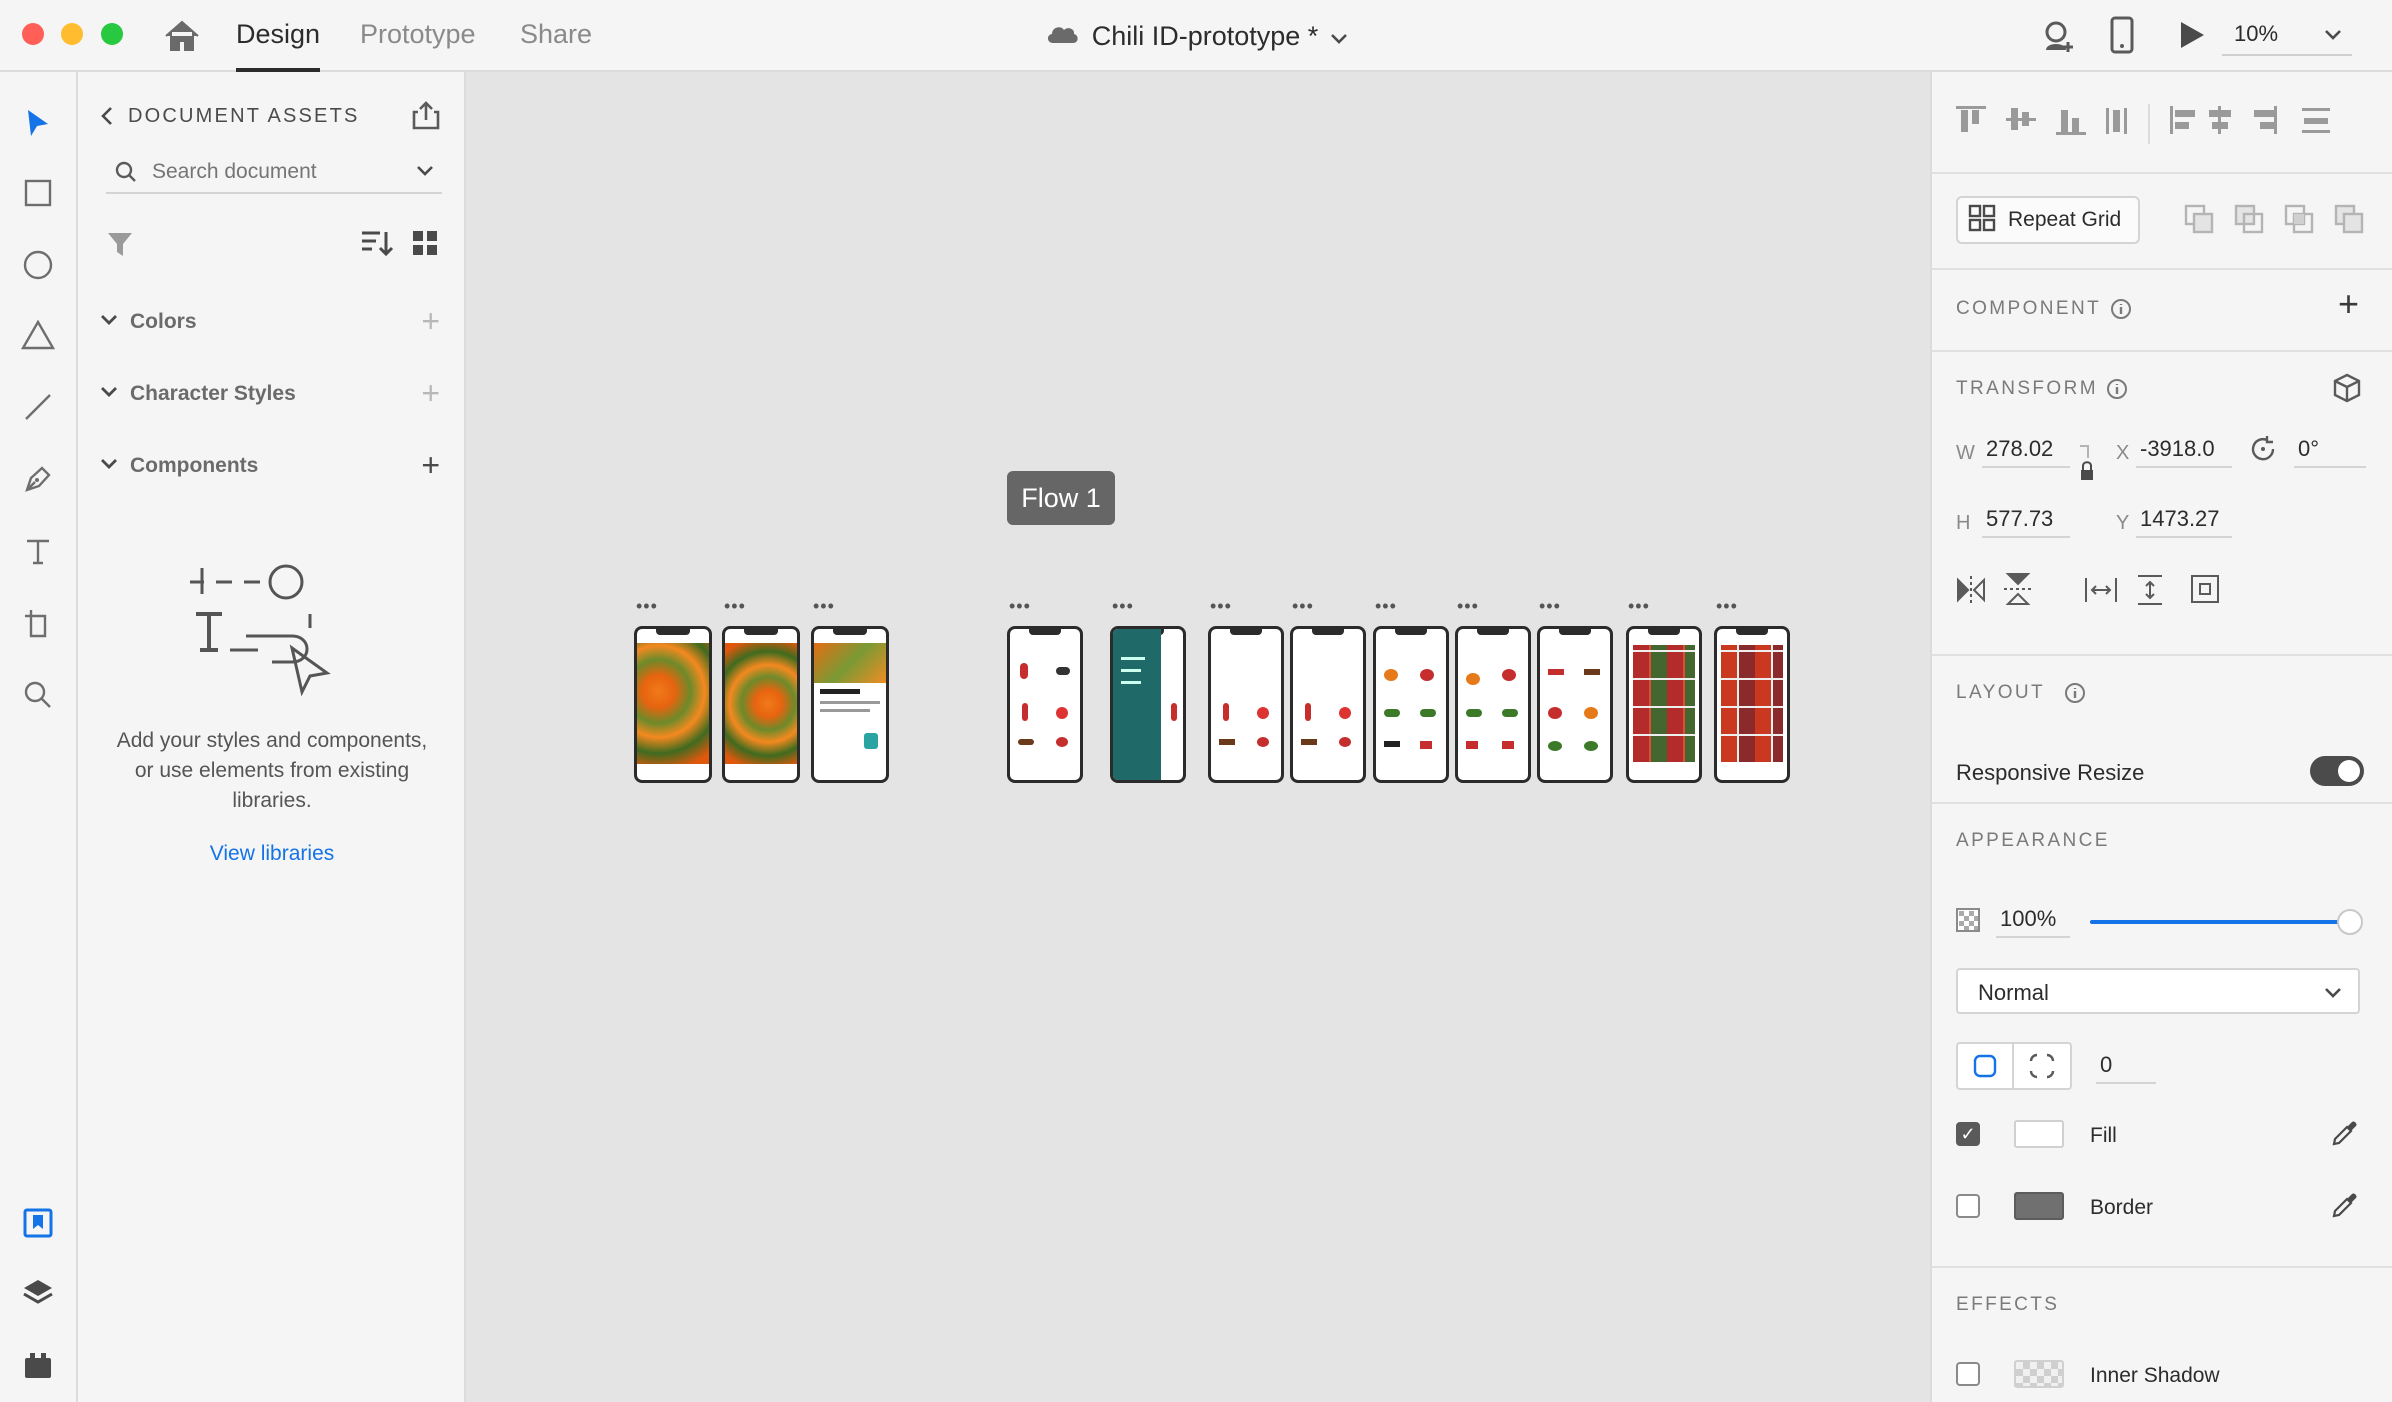 This screenshot has width=2392, height=1402. Describe the element at coordinates (1968, 1134) in the screenshot. I see `fill-checkbox: ✓` at that location.